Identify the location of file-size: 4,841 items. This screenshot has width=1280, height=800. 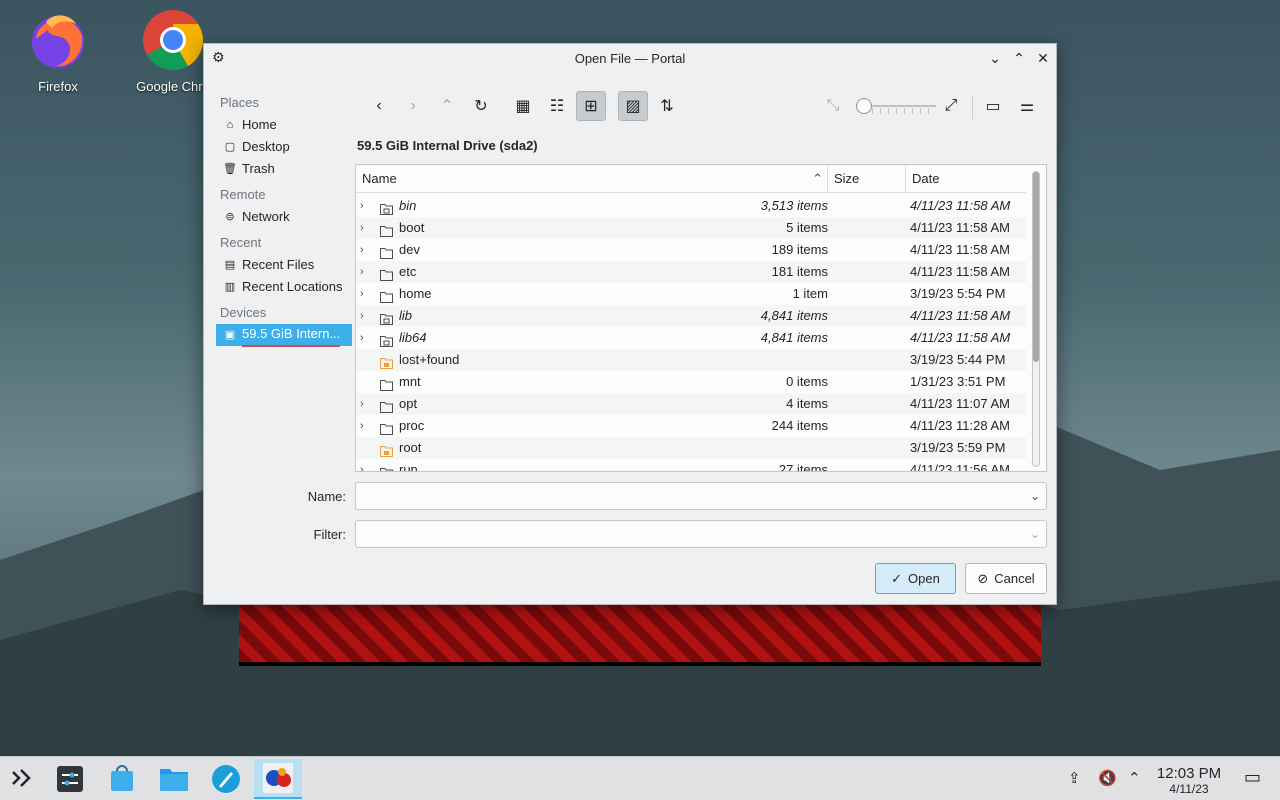
(794, 315).